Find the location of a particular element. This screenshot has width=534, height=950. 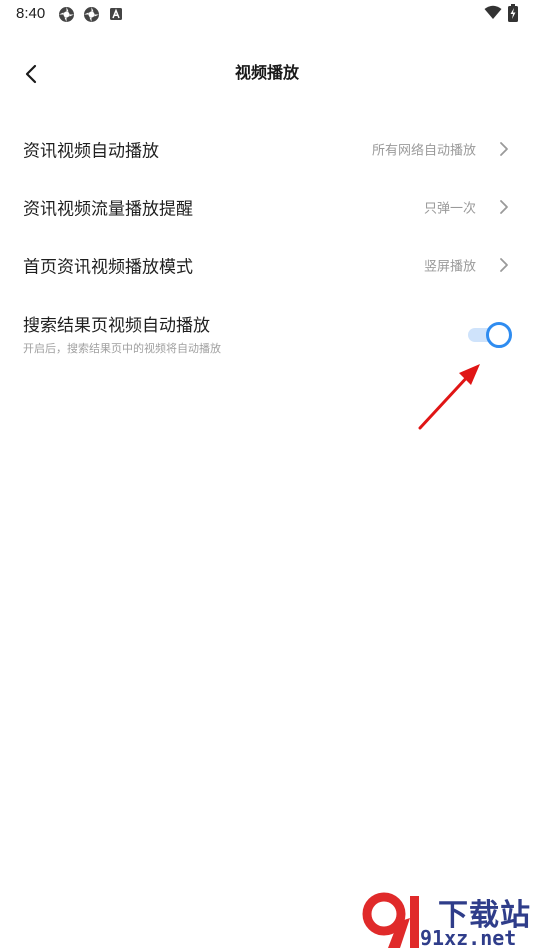

setting-value: 只弹一次 is located at coordinates (449, 209).